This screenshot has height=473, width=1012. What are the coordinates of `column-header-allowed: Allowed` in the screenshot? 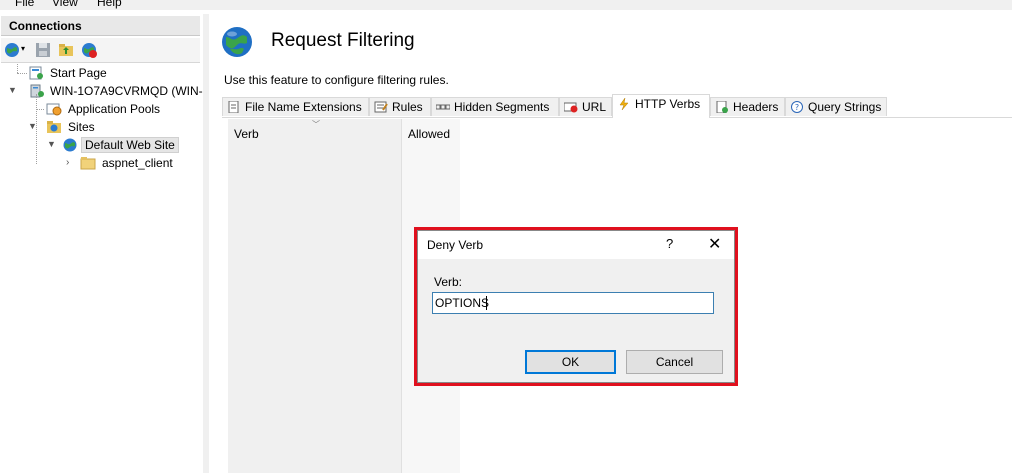 It's located at (429, 134).